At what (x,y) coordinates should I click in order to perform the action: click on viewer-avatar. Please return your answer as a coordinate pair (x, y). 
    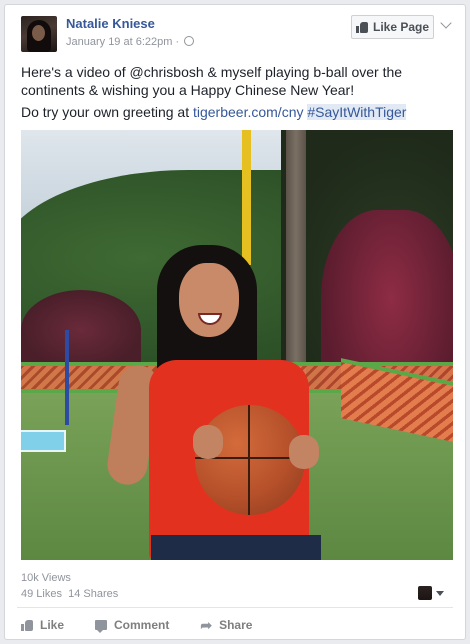
    Looking at the image, I should click on (425, 593).